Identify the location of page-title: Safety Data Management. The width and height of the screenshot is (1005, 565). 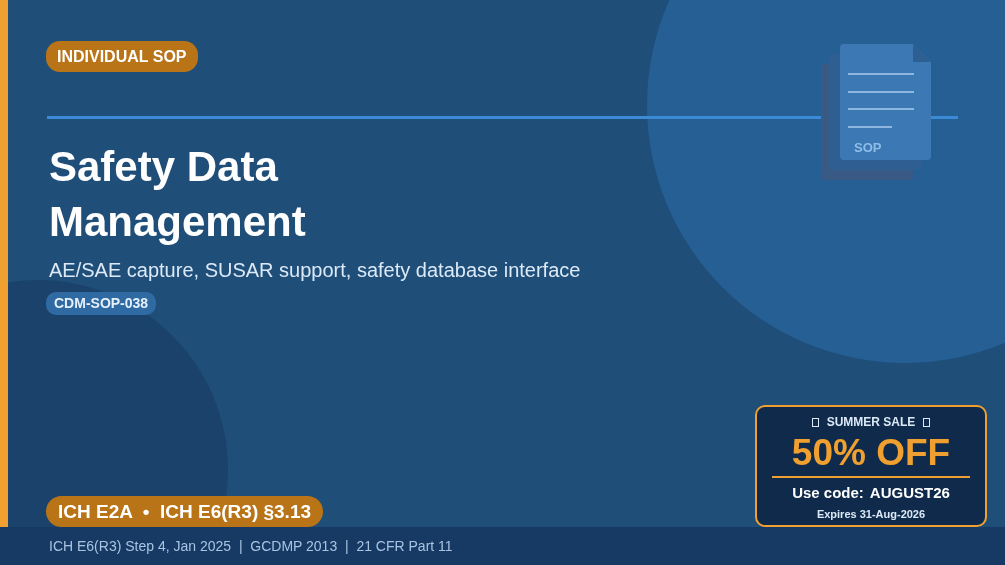
(177, 194).